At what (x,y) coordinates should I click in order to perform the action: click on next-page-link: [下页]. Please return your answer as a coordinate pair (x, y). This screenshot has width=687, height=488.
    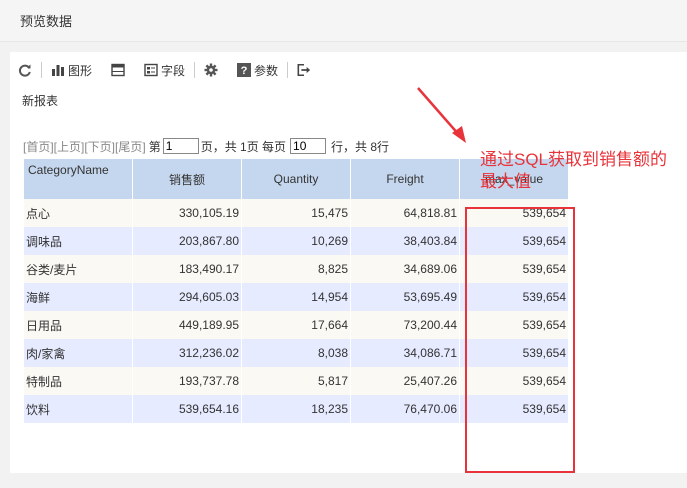
    Looking at the image, I should click on (99, 146).